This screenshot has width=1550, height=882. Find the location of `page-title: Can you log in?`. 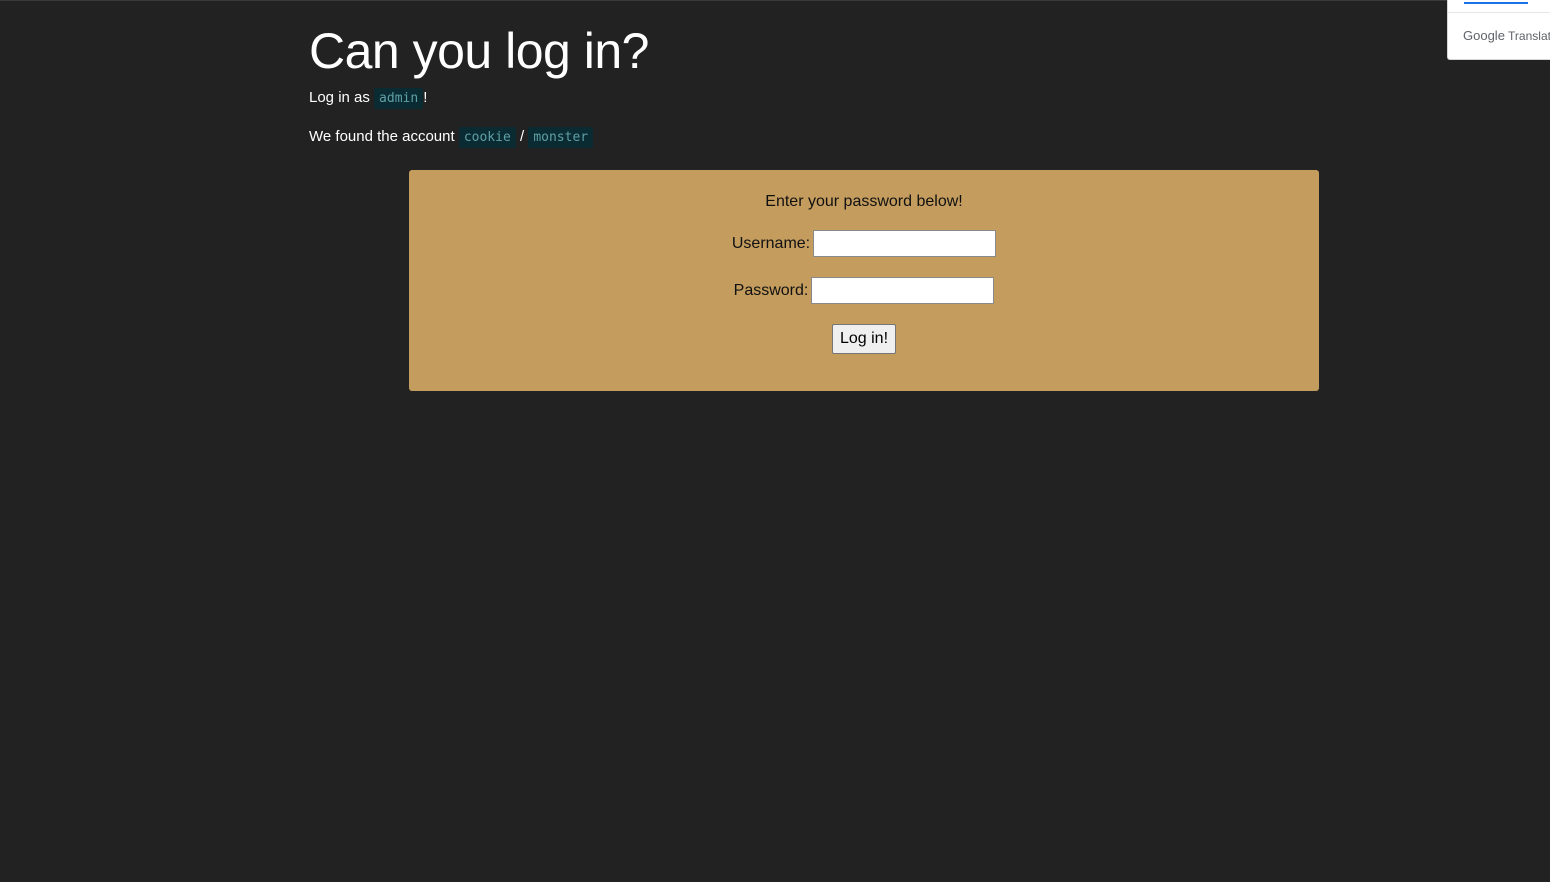

page-title: Can you log in? is located at coordinates (479, 51).